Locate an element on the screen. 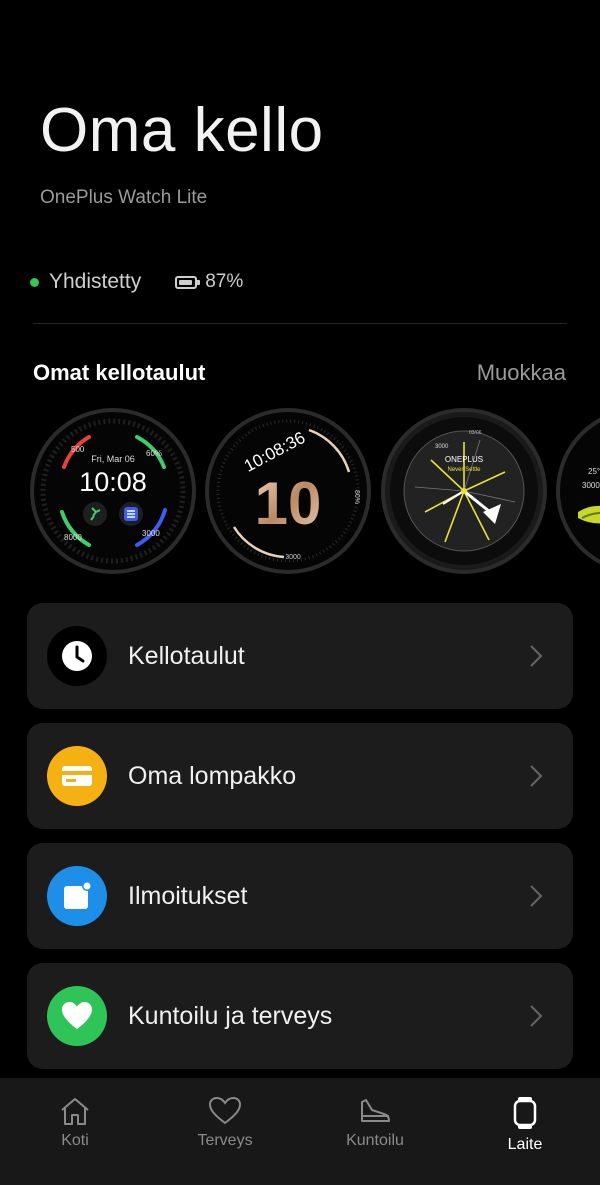  menu-wallet-label: Oma lompakko is located at coordinates (212, 775).